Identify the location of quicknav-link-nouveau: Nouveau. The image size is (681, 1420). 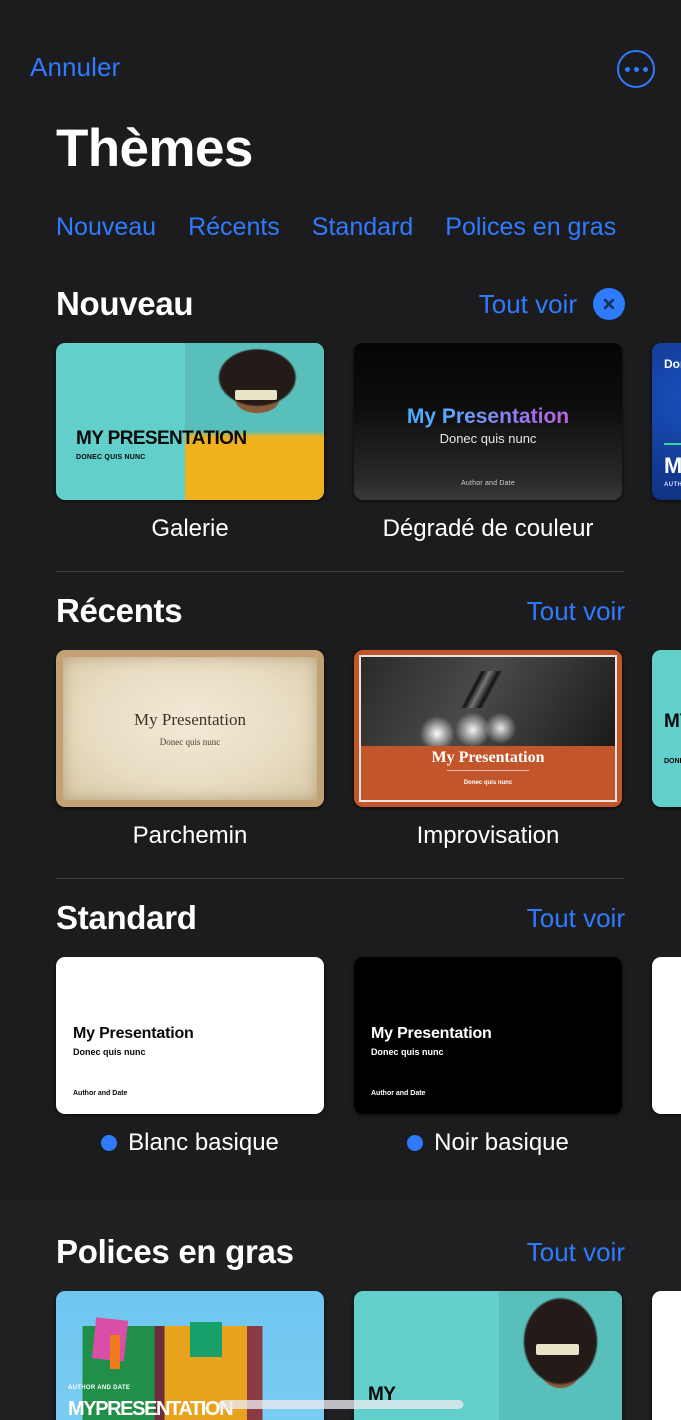
(106, 227).